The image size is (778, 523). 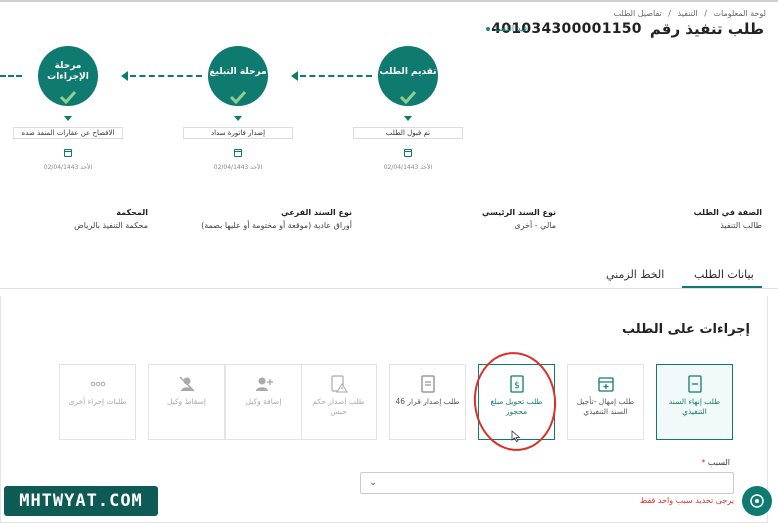 I want to click on reason-error: يرجى تحديد سبب واحد فقط, so click(x=686, y=500).